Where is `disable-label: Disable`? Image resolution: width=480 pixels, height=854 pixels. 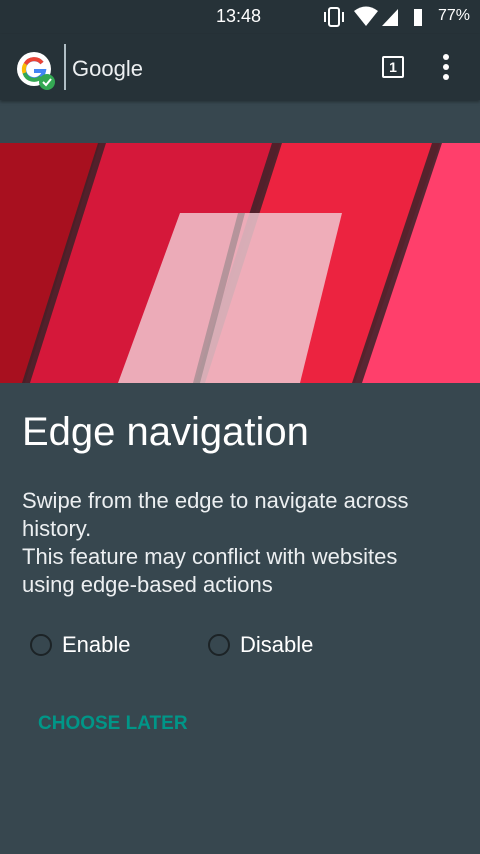
disable-label: Disable is located at coordinates (276, 645).